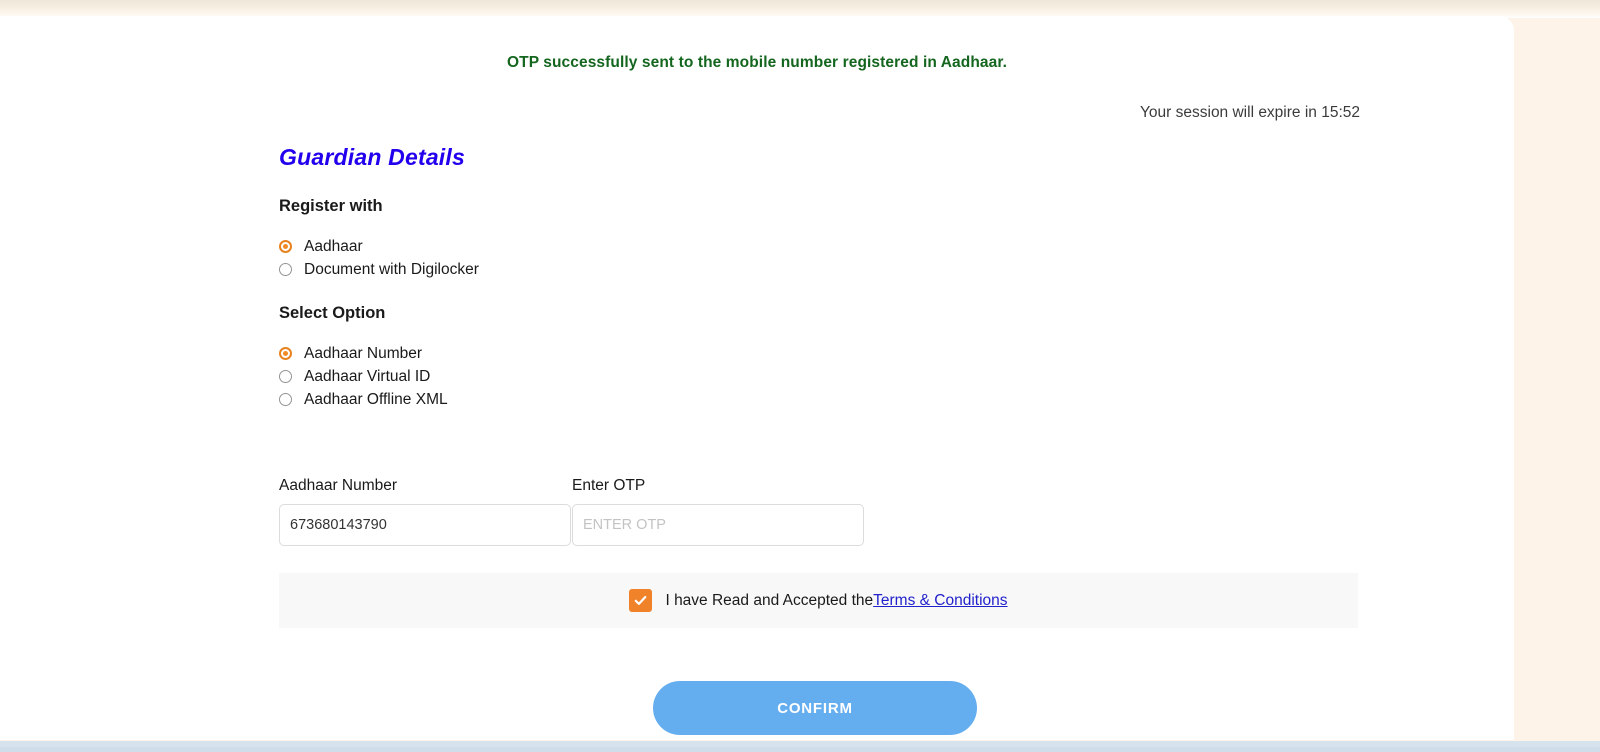  What do you see at coordinates (367, 376) in the screenshot?
I see `radio-label-aadhaar-virtual-id: Aadhaar Virtual ID` at bounding box center [367, 376].